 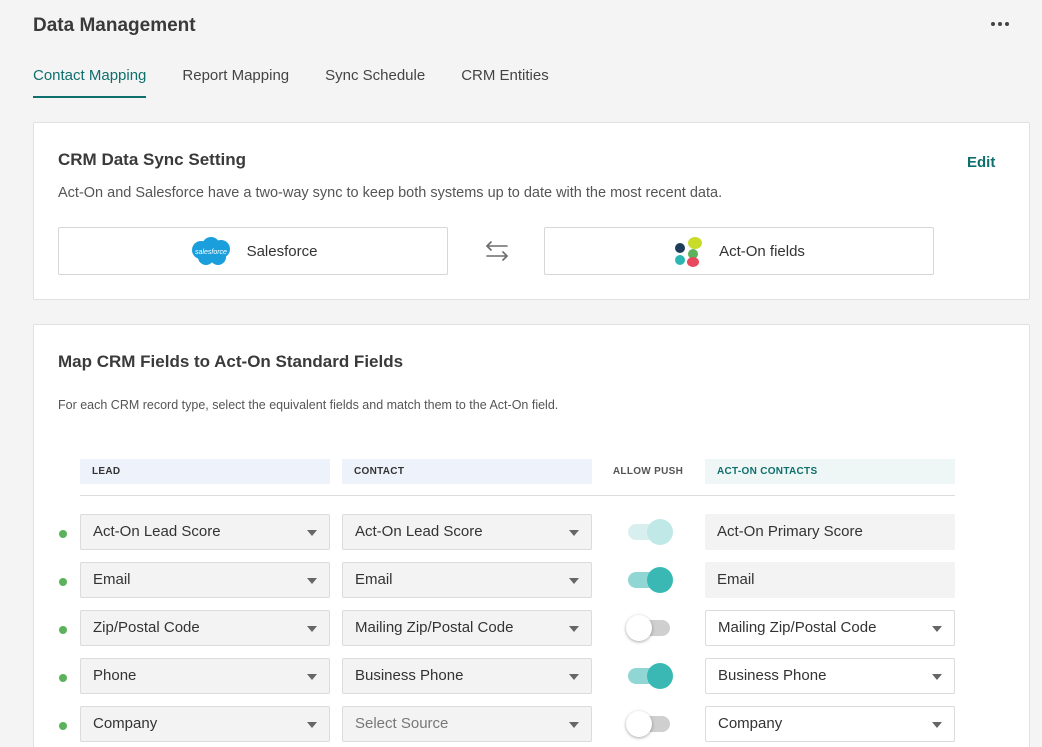 What do you see at coordinates (157, 531) in the screenshot?
I see `lead-field-value: Act-On Lead Score` at bounding box center [157, 531].